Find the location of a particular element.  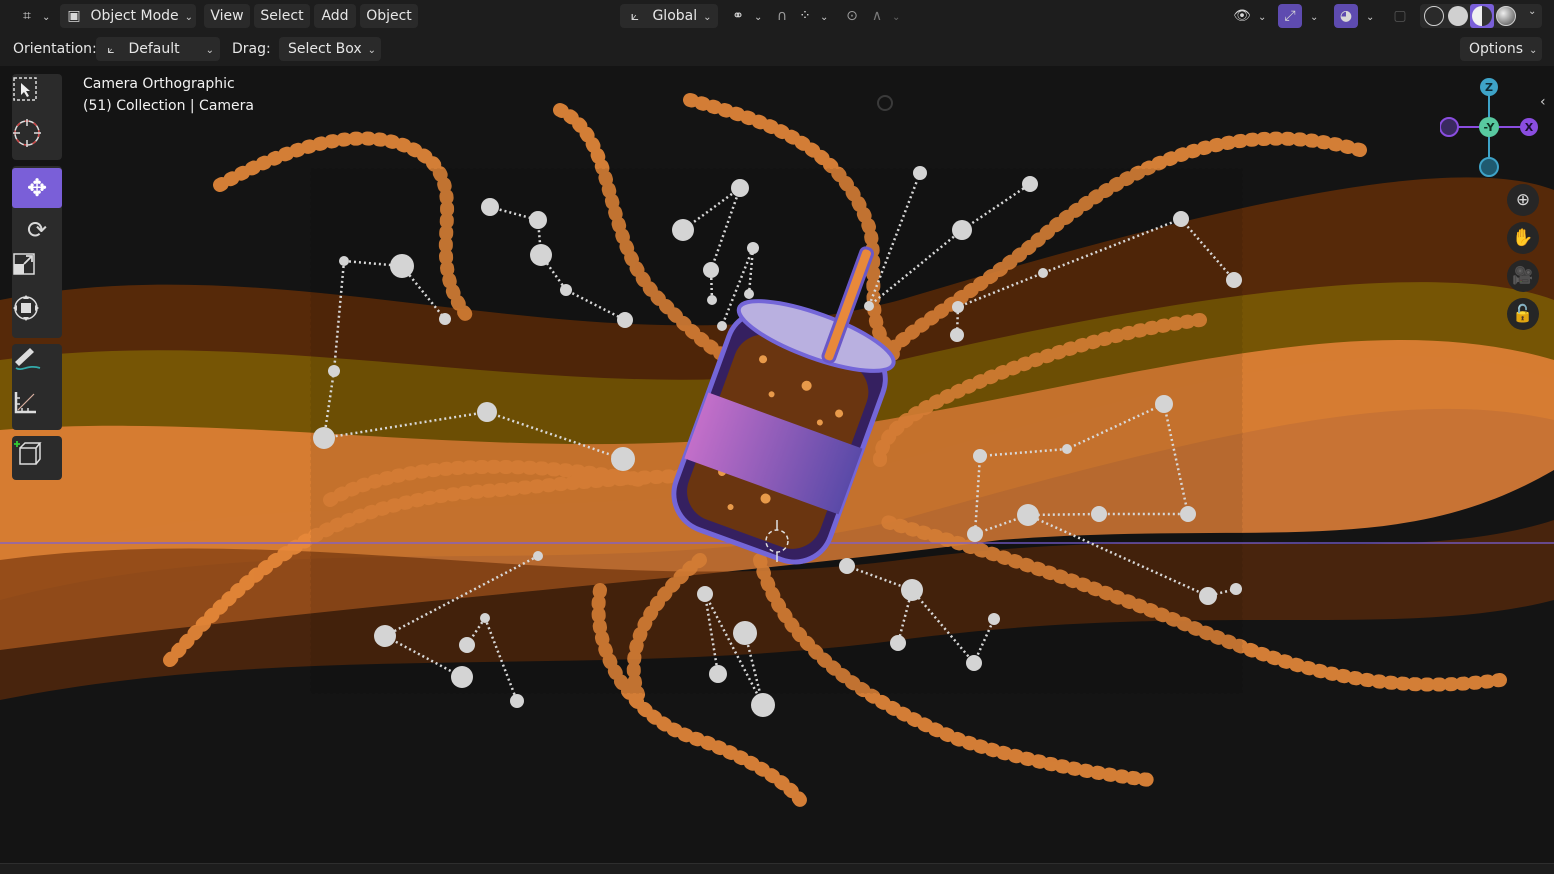

cursor-tool is located at coordinates (37, 138).